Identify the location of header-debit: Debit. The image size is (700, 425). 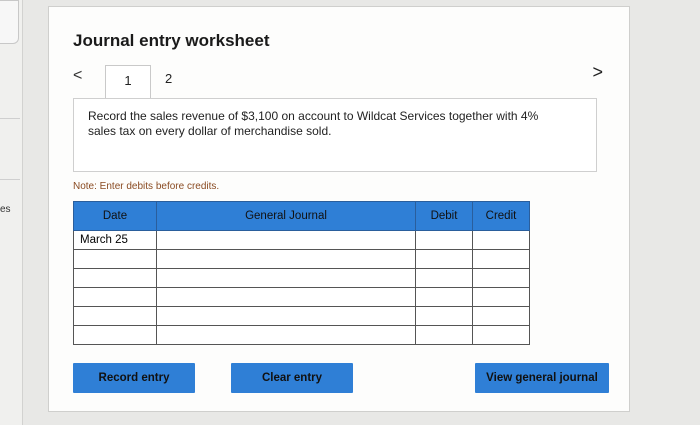
(444, 216).